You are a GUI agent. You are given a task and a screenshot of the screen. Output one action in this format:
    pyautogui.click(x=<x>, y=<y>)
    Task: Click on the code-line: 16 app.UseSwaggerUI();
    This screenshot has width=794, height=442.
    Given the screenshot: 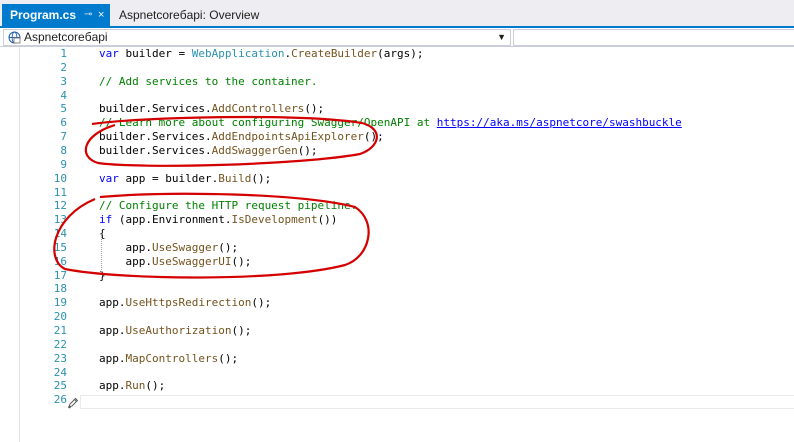 What is the action you would take?
    pyautogui.click(x=397, y=262)
    